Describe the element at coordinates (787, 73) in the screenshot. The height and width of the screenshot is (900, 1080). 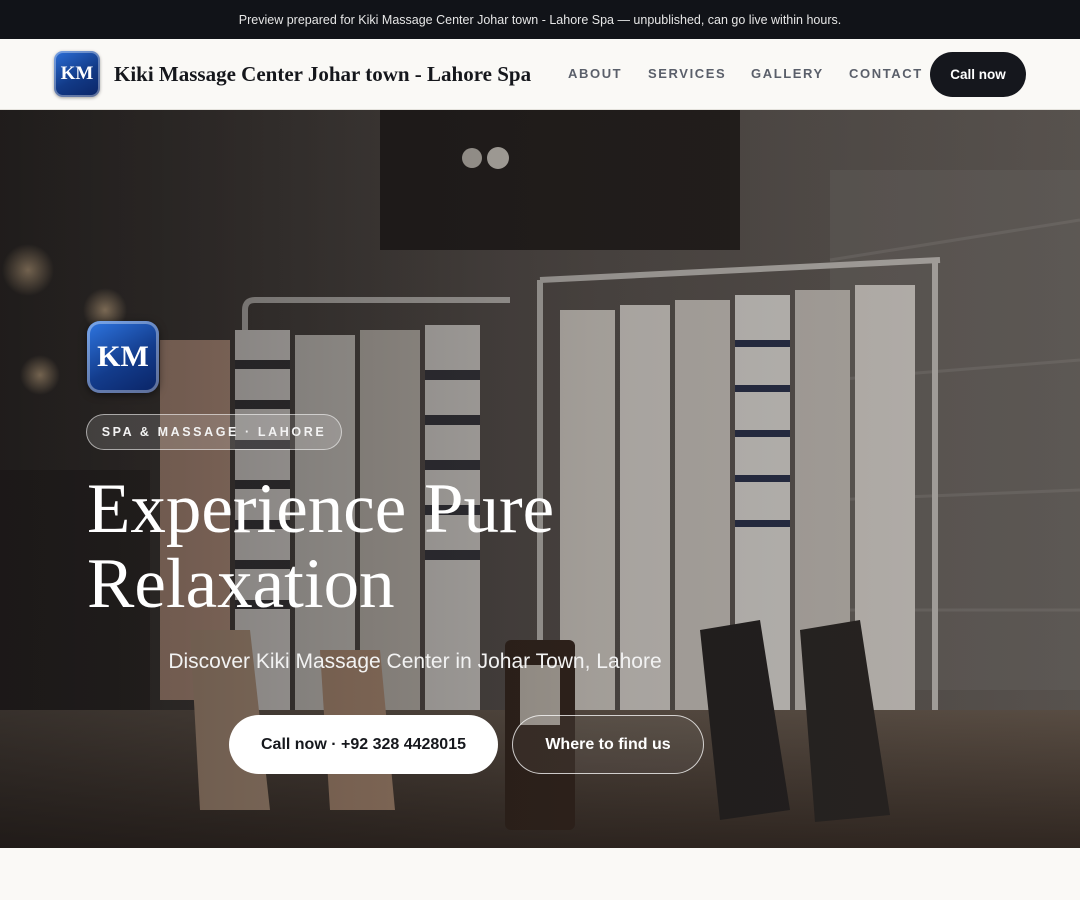
I see `nav-gallery: GALLERY` at that location.